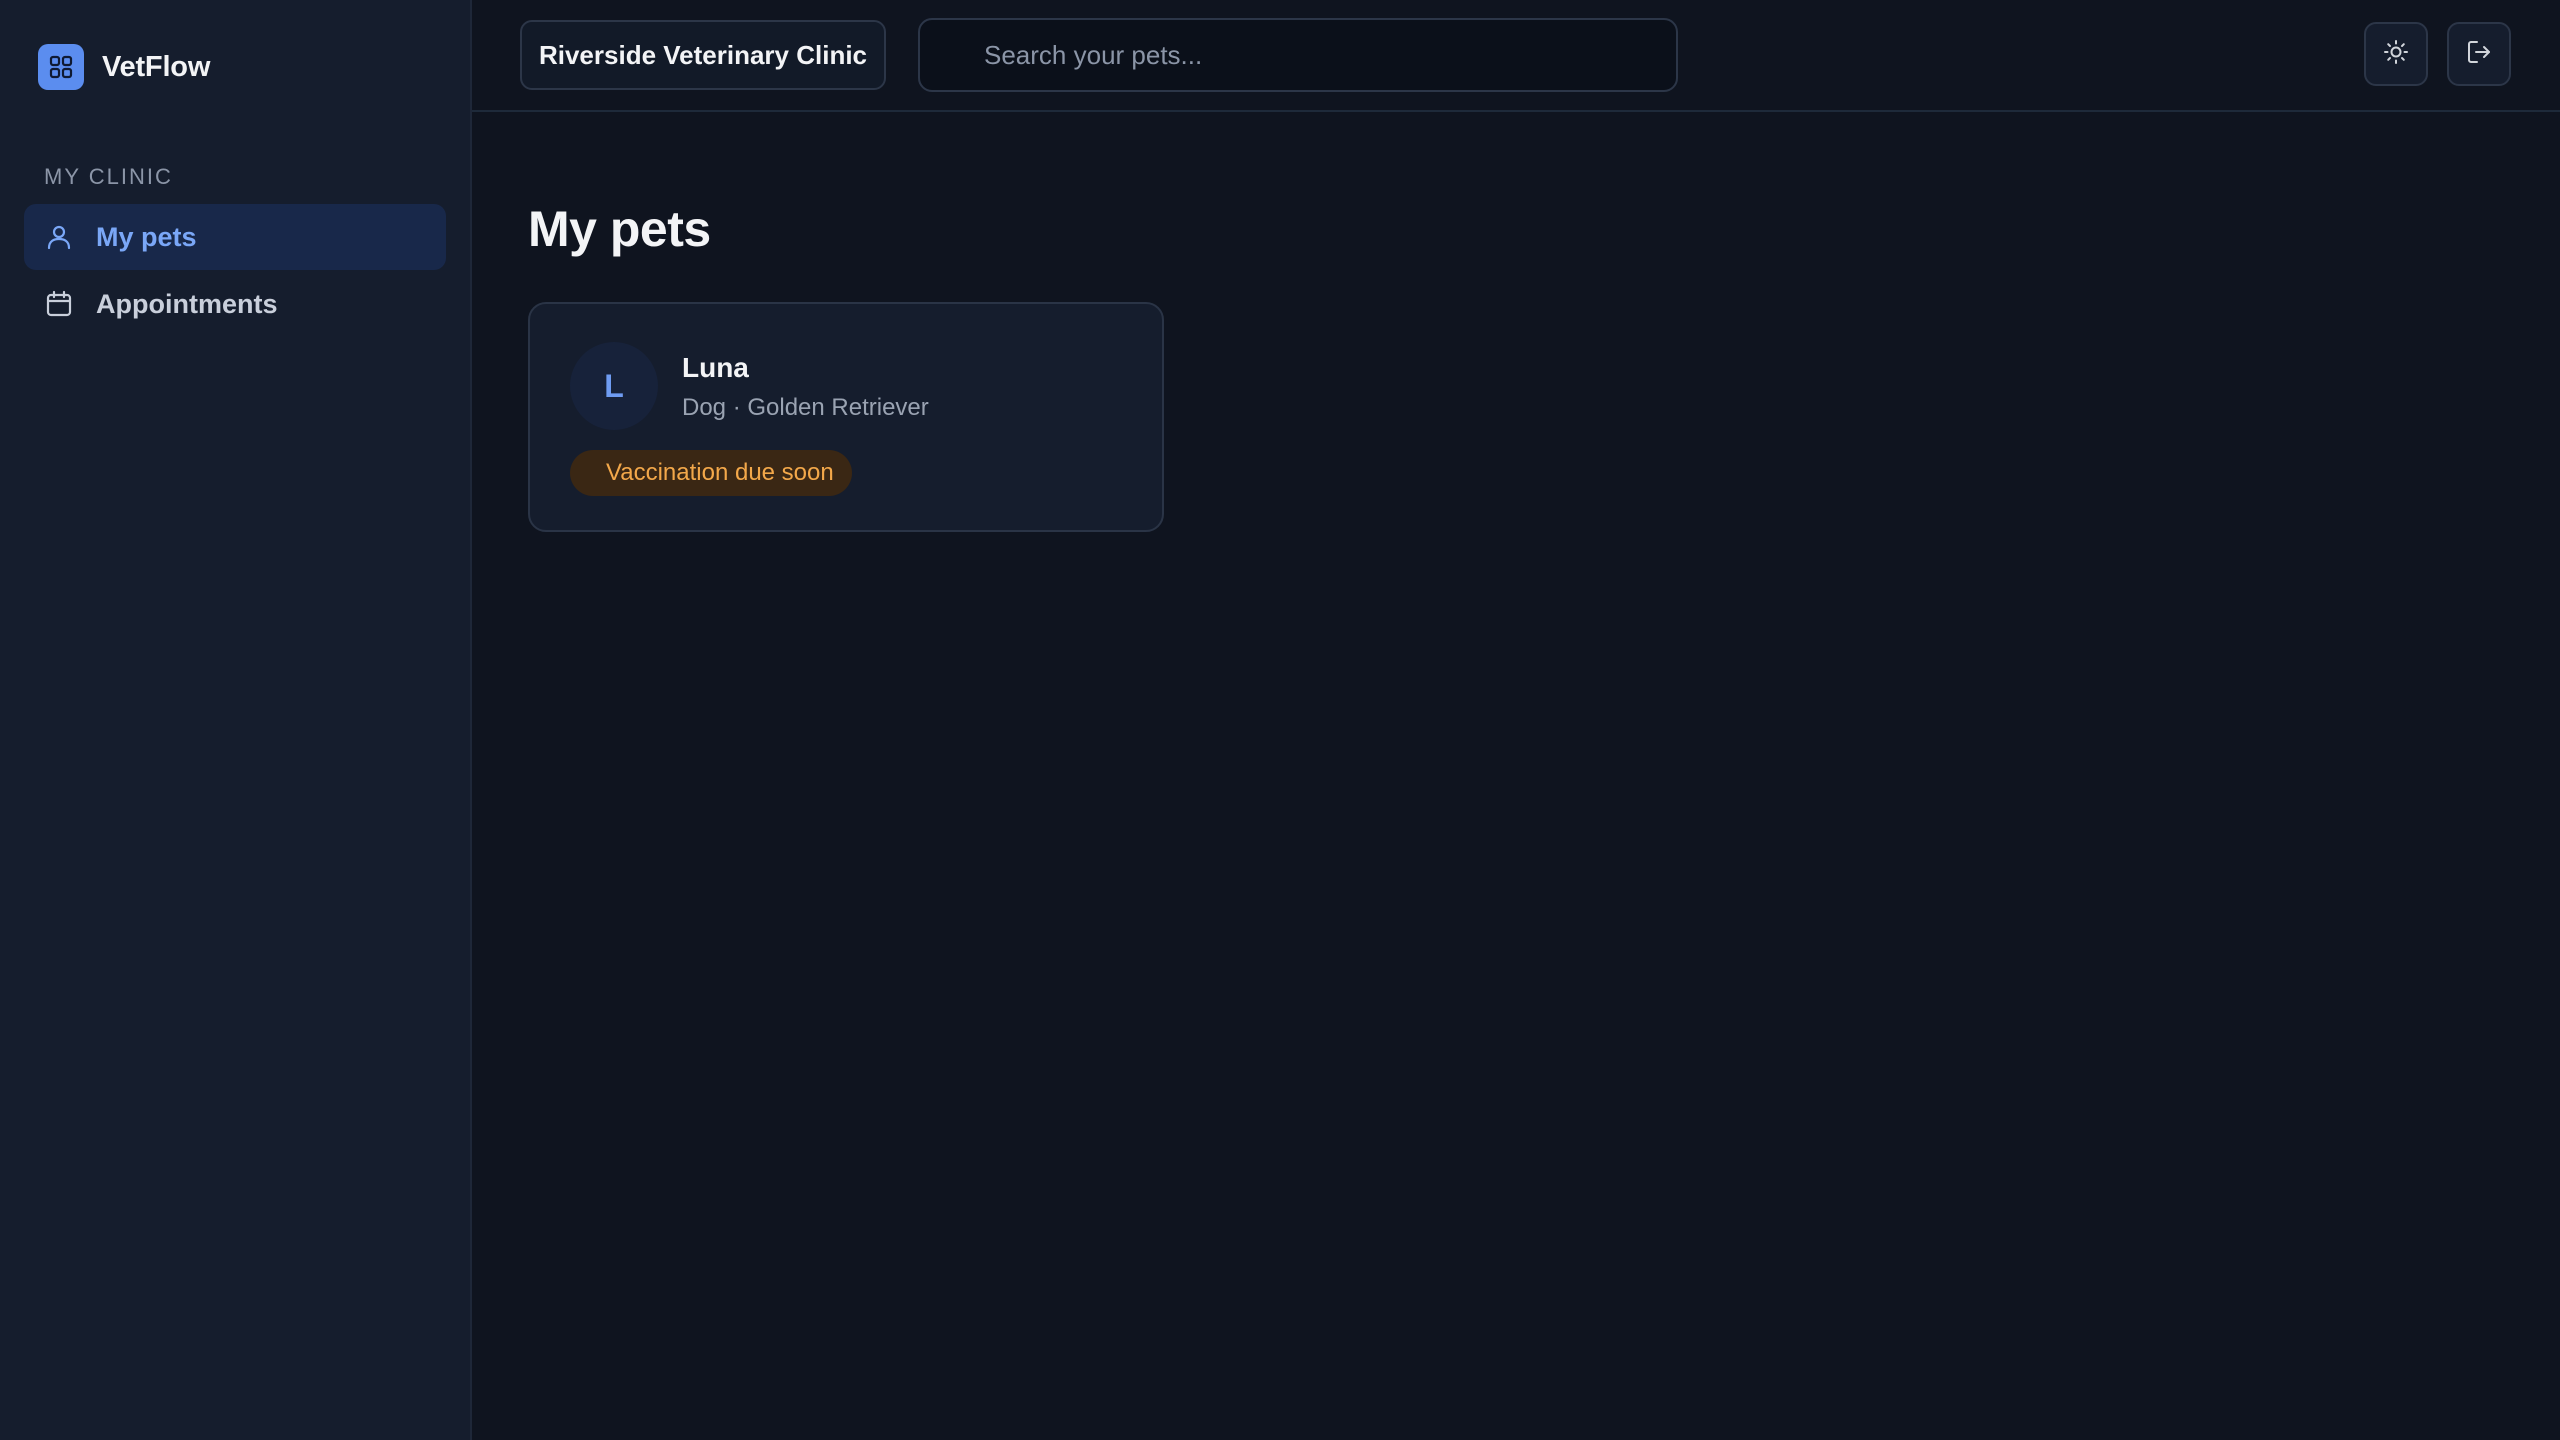  Describe the element at coordinates (108, 176) in the screenshot. I see `sidebar-section-label: MY CLINIC` at that location.